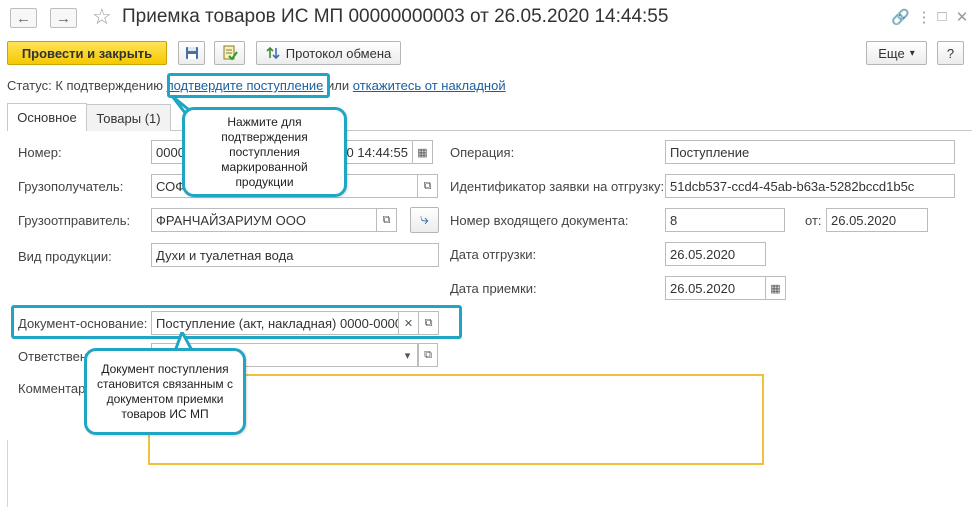 The image size is (978, 507). Describe the element at coordinates (52, 388) in the screenshot. I see `comment-label: Комментар` at that location.